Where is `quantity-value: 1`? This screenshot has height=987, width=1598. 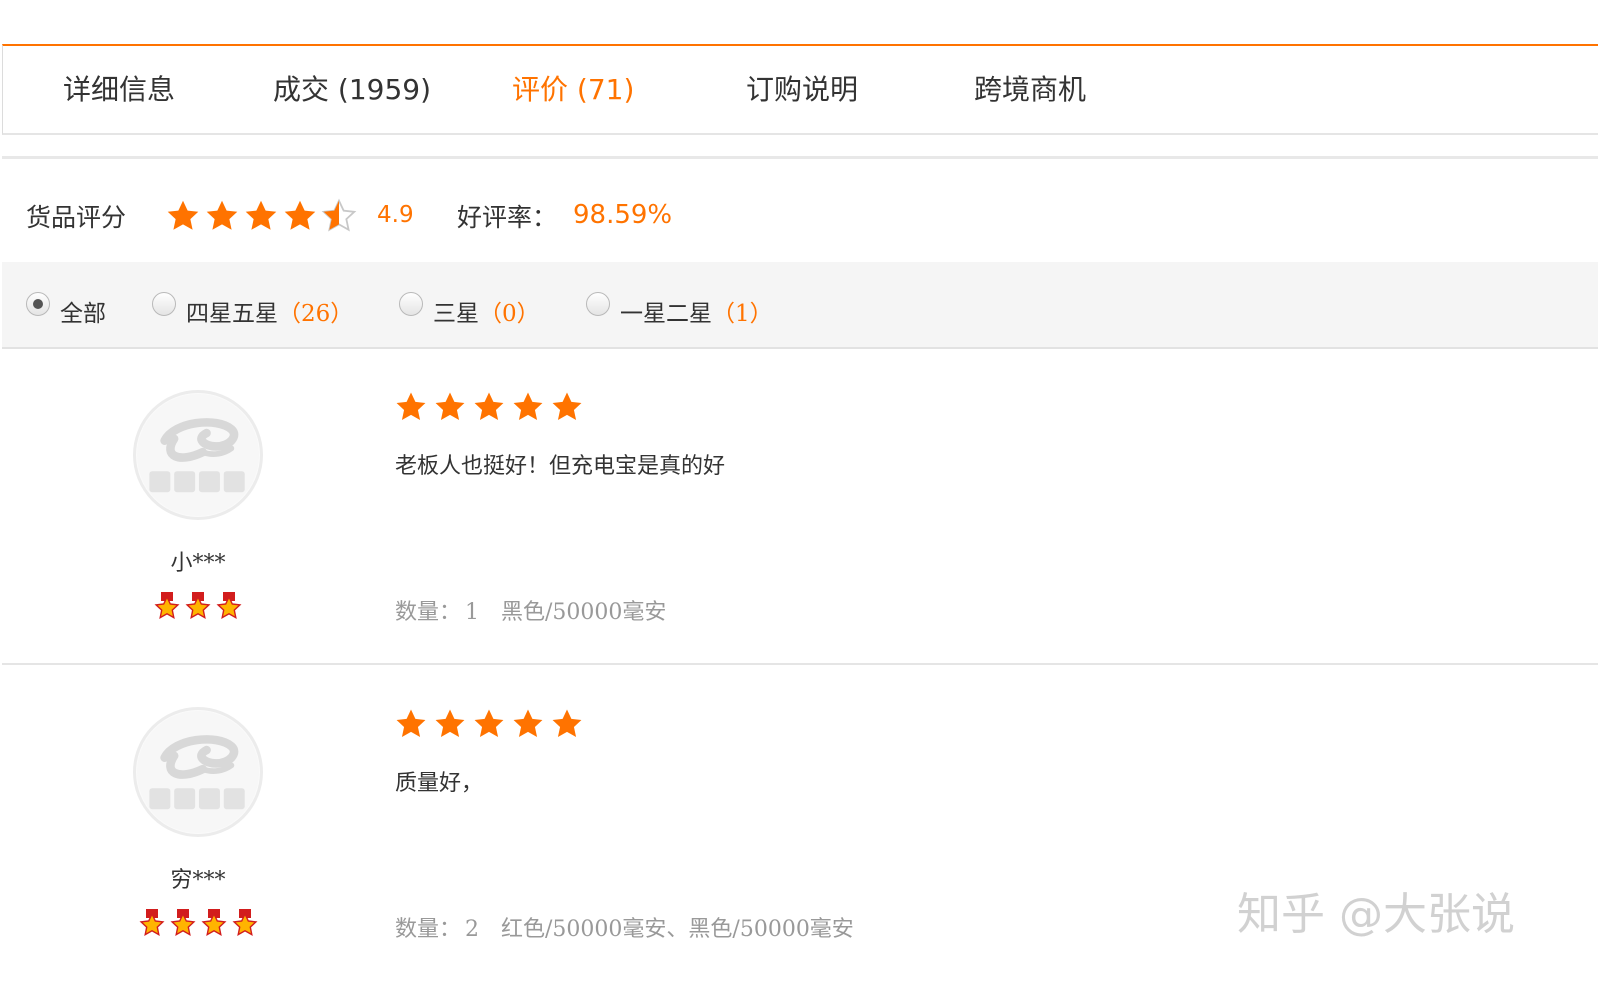 quantity-value: 1 is located at coordinates (472, 612).